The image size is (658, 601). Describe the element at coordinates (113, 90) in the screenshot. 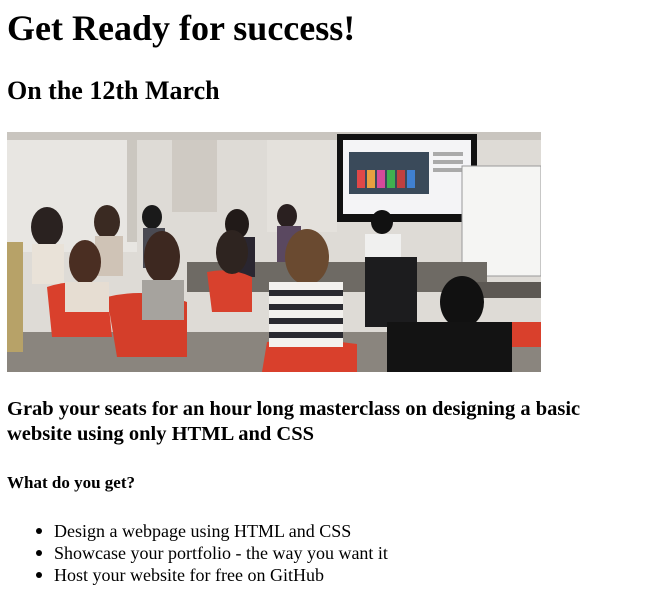

I see `event-date: On the 12th March` at that location.